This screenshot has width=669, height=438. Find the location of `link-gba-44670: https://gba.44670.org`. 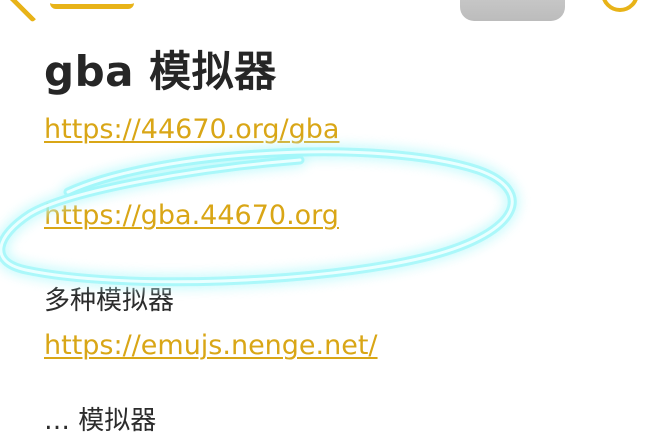

link-gba-44670: https://gba.44670.org is located at coordinates (344, 216).